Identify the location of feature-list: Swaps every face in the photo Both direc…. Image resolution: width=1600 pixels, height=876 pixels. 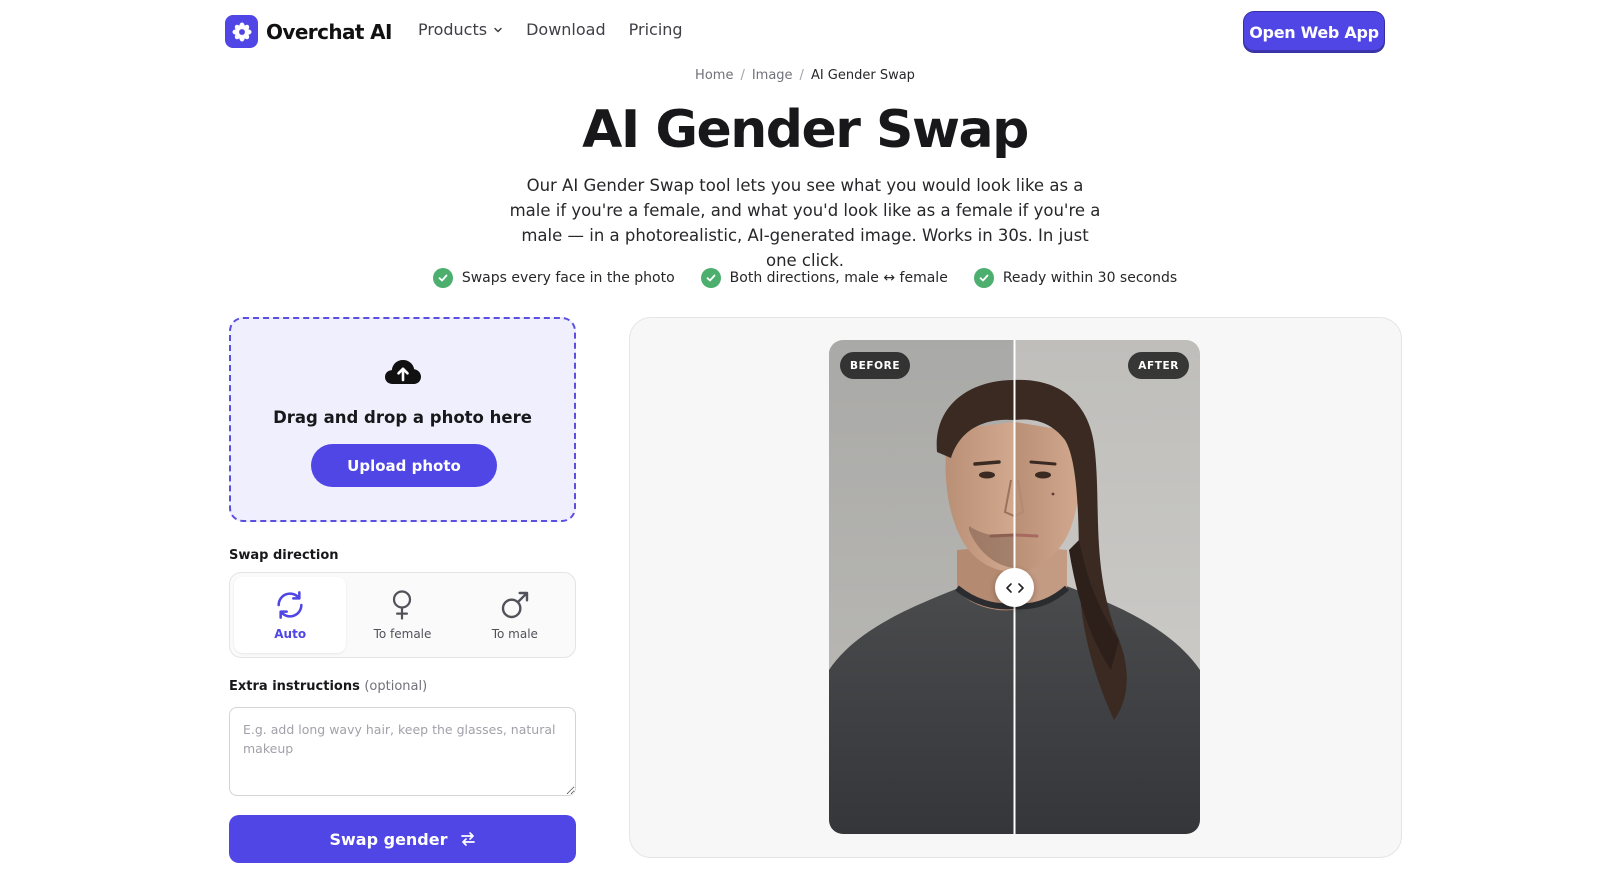
(800, 278).